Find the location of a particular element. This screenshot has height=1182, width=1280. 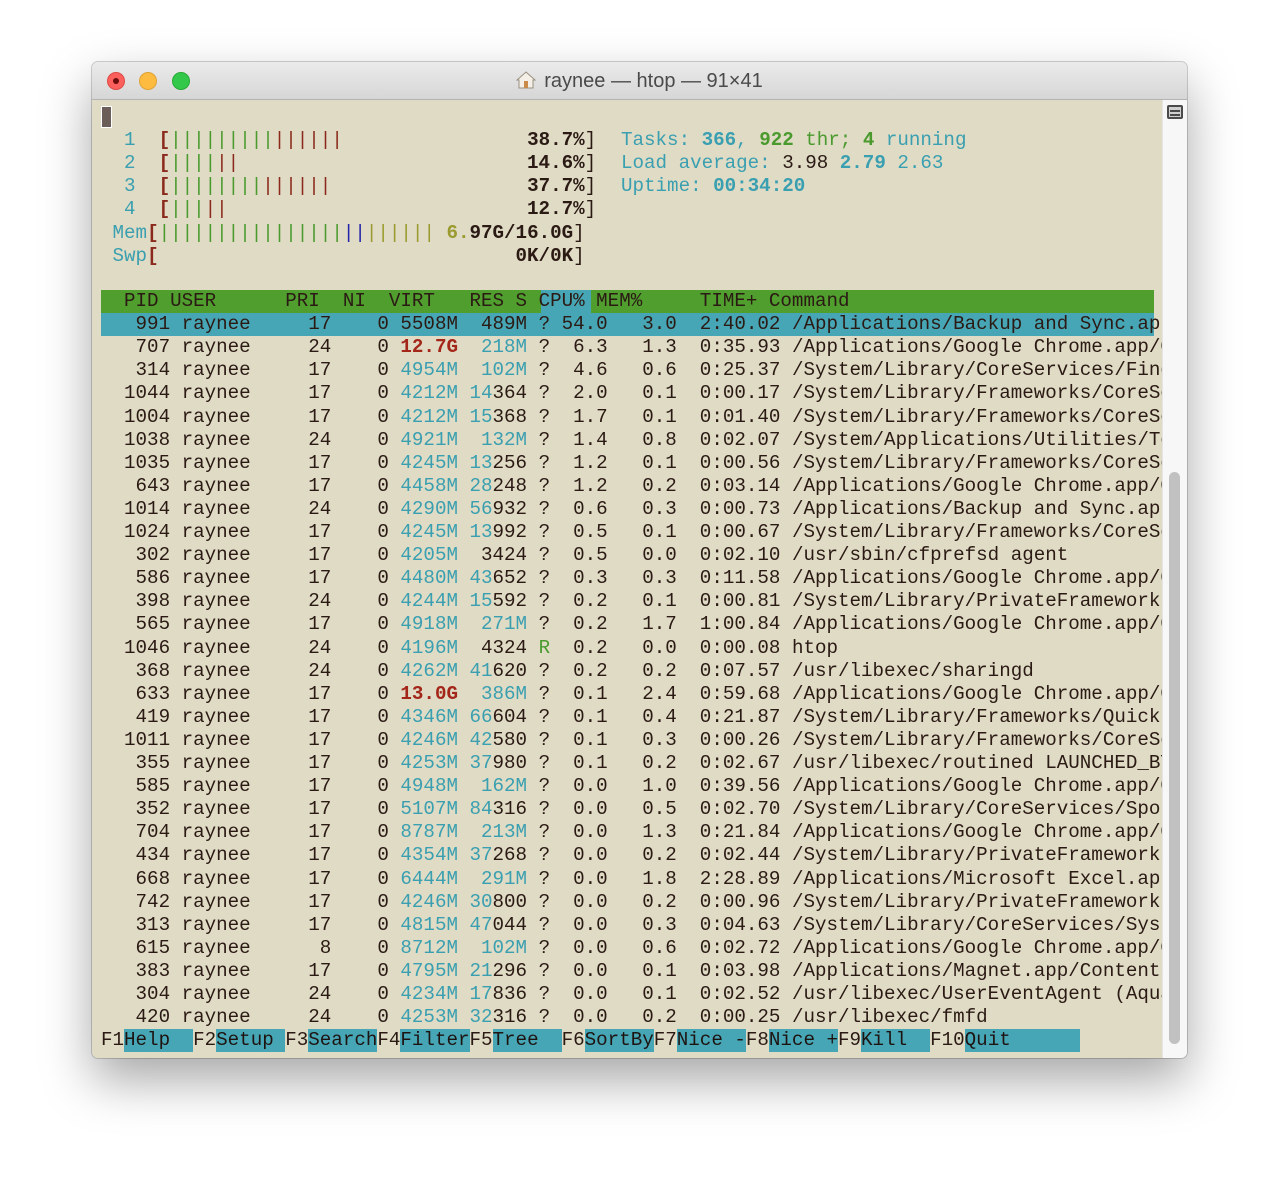

virt: 12.7G is located at coordinates (429, 347).